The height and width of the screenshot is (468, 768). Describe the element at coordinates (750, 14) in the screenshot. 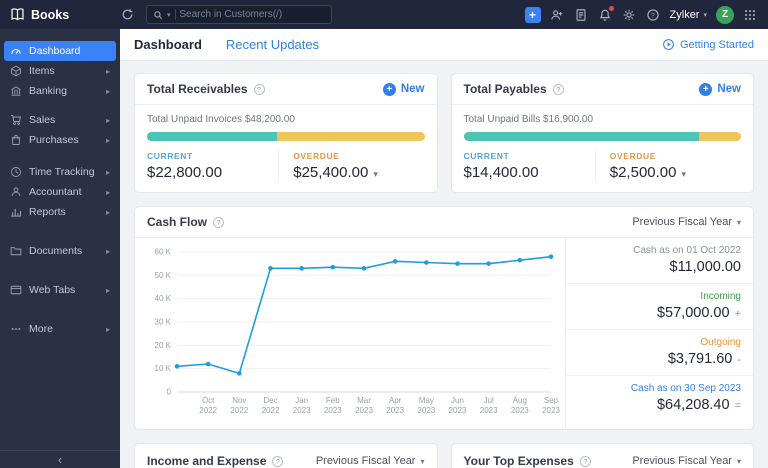

I see `apps-grid-icon` at that location.